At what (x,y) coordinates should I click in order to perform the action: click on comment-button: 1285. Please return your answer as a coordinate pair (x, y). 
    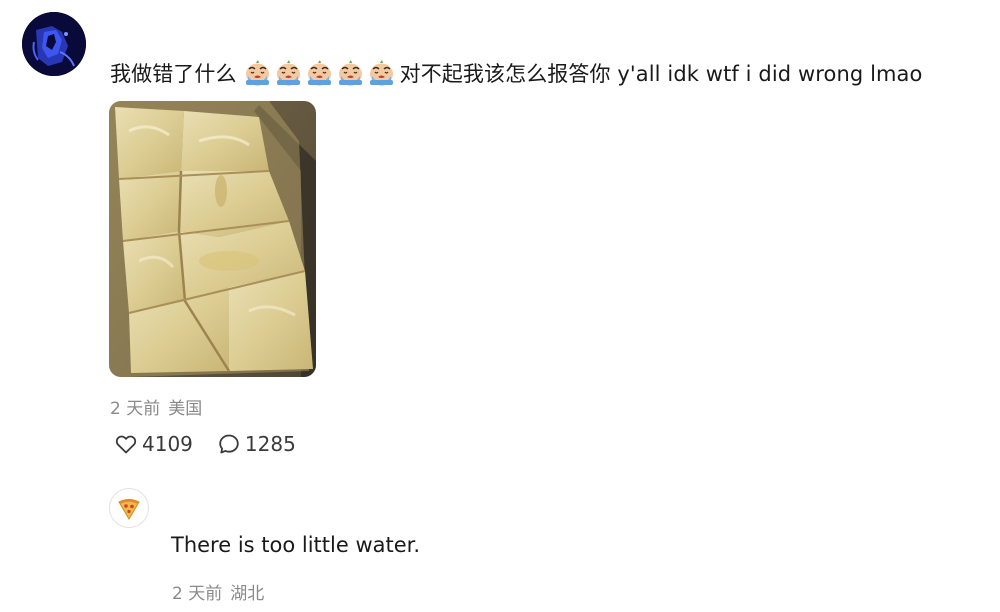
    Looking at the image, I should click on (256, 444).